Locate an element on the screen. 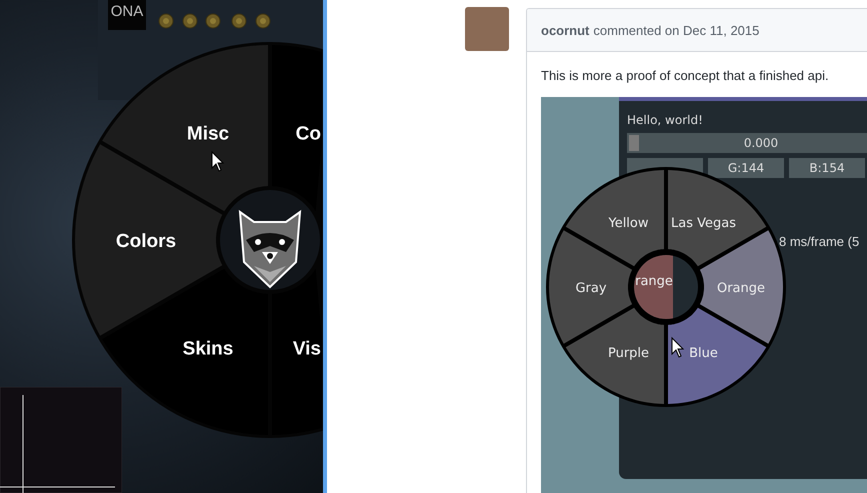 This screenshot has height=493, width=867. preview-label: range is located at coordinates (654, 281).